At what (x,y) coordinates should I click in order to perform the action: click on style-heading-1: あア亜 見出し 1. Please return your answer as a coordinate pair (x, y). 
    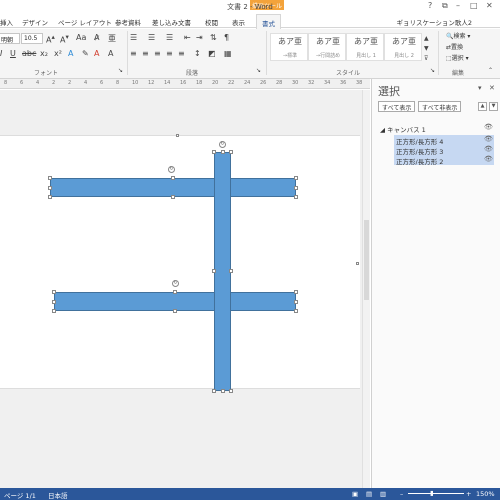
    Looking at the image, I should click on (365, 47).